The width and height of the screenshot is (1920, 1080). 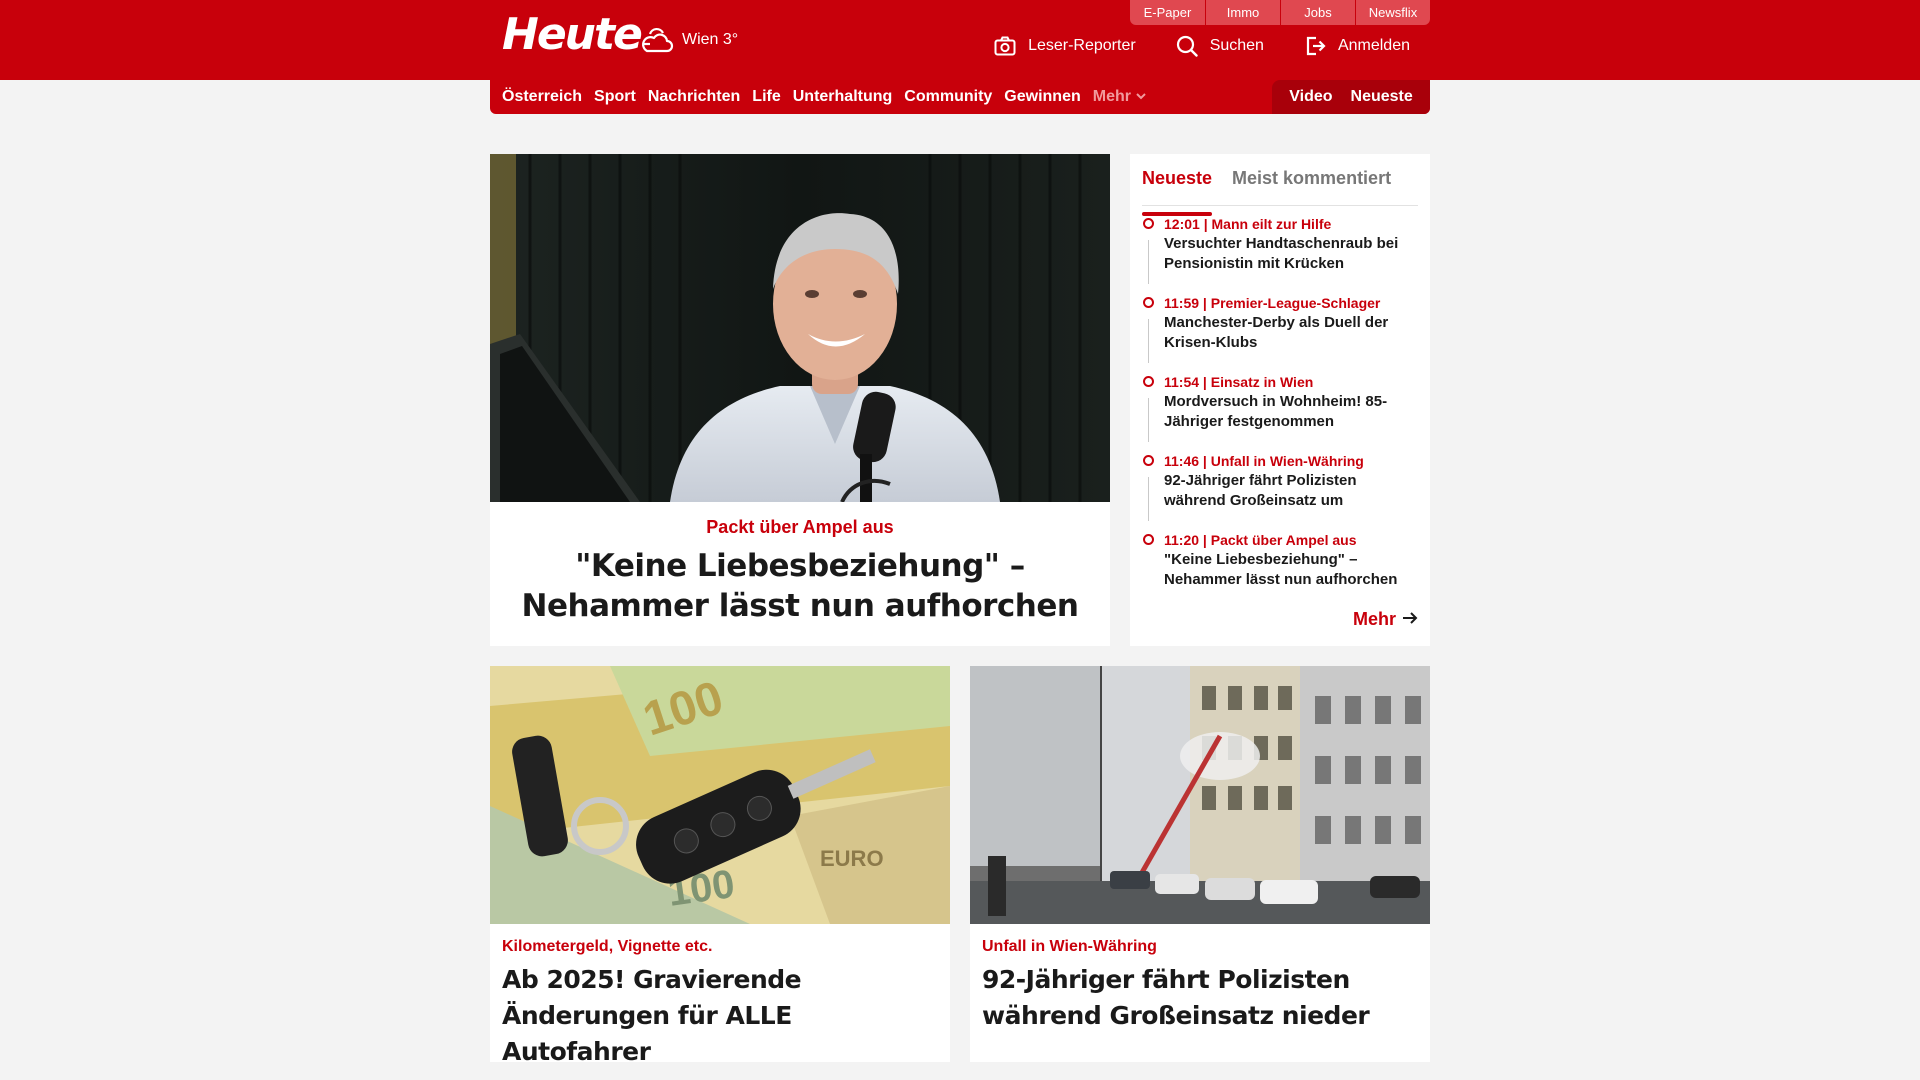 What do you see at coordinates (1111, 96) in the screenshot?
I see `nav-more-label: Mehr` at bounding box center [1111, 96].